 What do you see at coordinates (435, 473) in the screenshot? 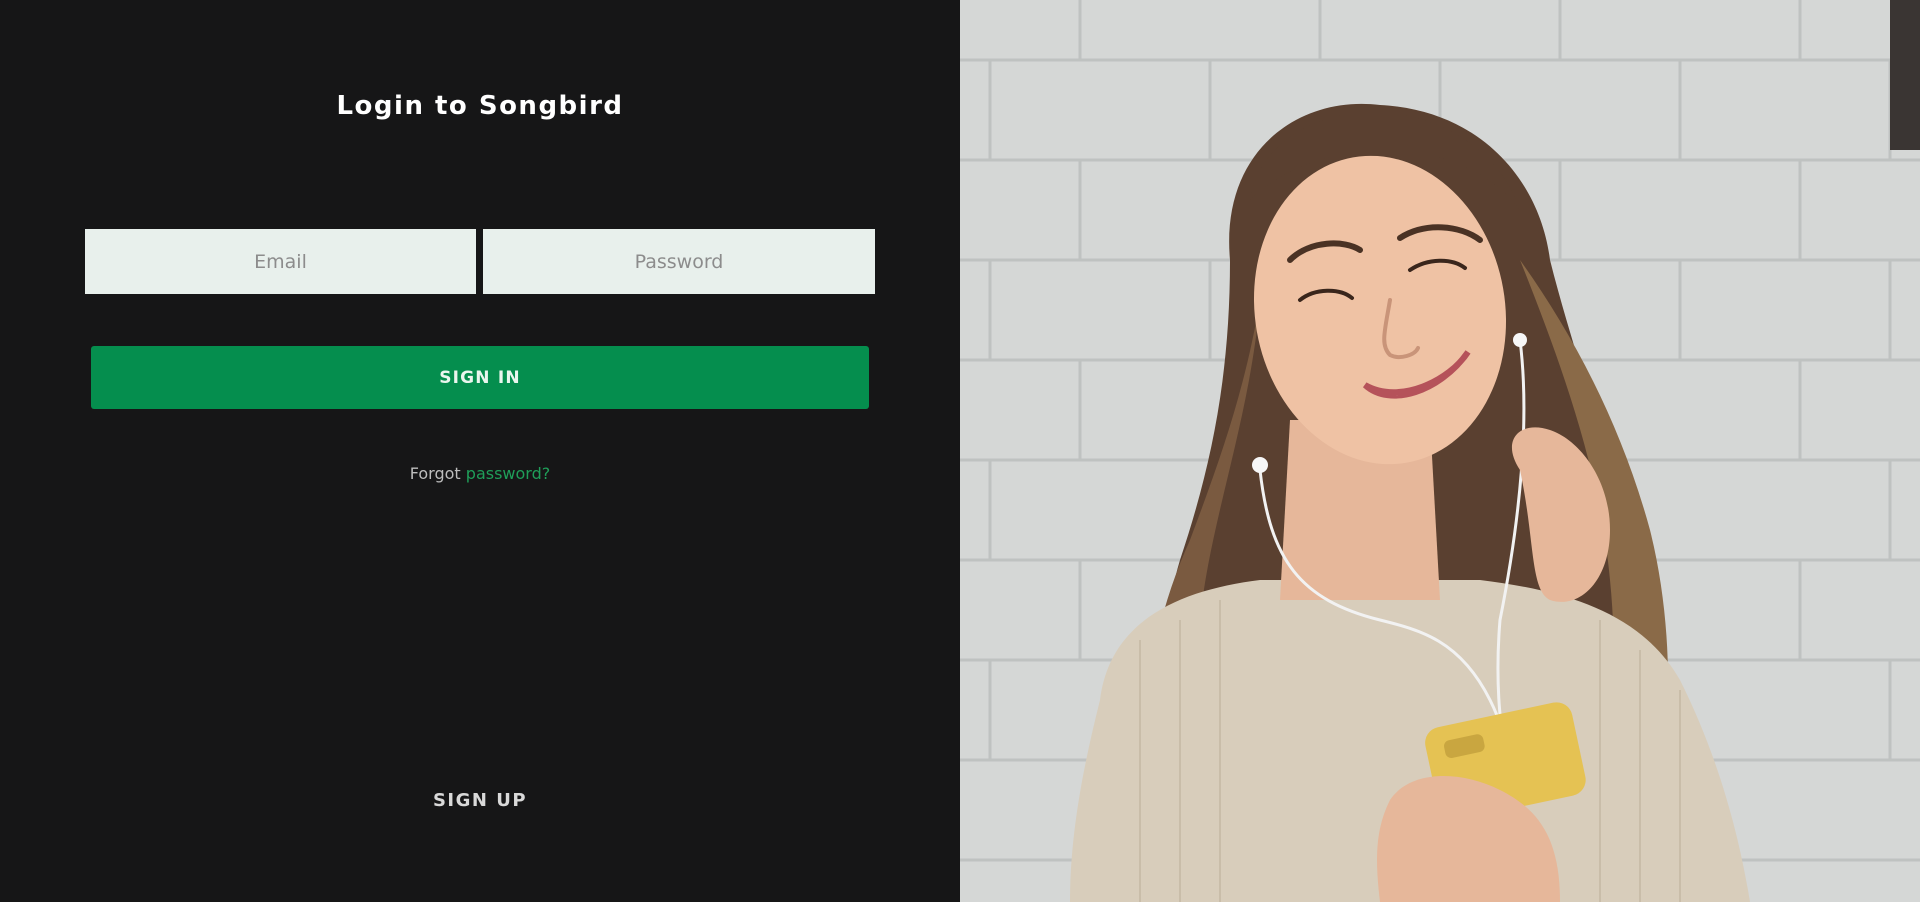
I see `forgot-prefix: Forgot` at bounding box center [435, 473].